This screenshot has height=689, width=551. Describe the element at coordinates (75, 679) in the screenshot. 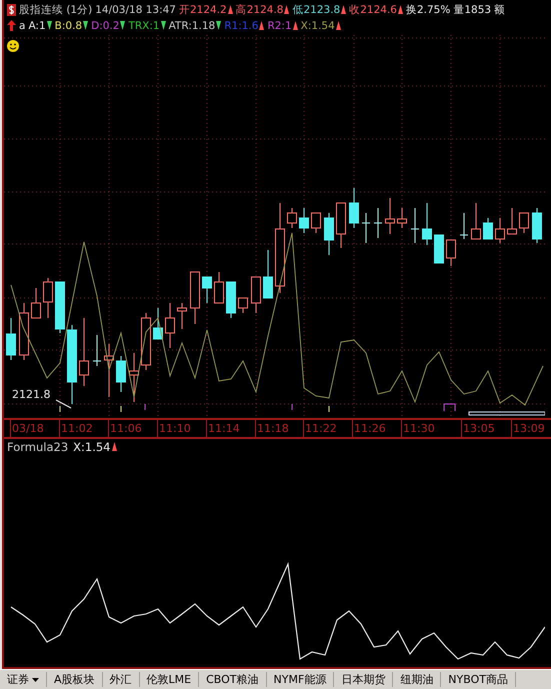

I see `market-tab: A股板块` at that location.